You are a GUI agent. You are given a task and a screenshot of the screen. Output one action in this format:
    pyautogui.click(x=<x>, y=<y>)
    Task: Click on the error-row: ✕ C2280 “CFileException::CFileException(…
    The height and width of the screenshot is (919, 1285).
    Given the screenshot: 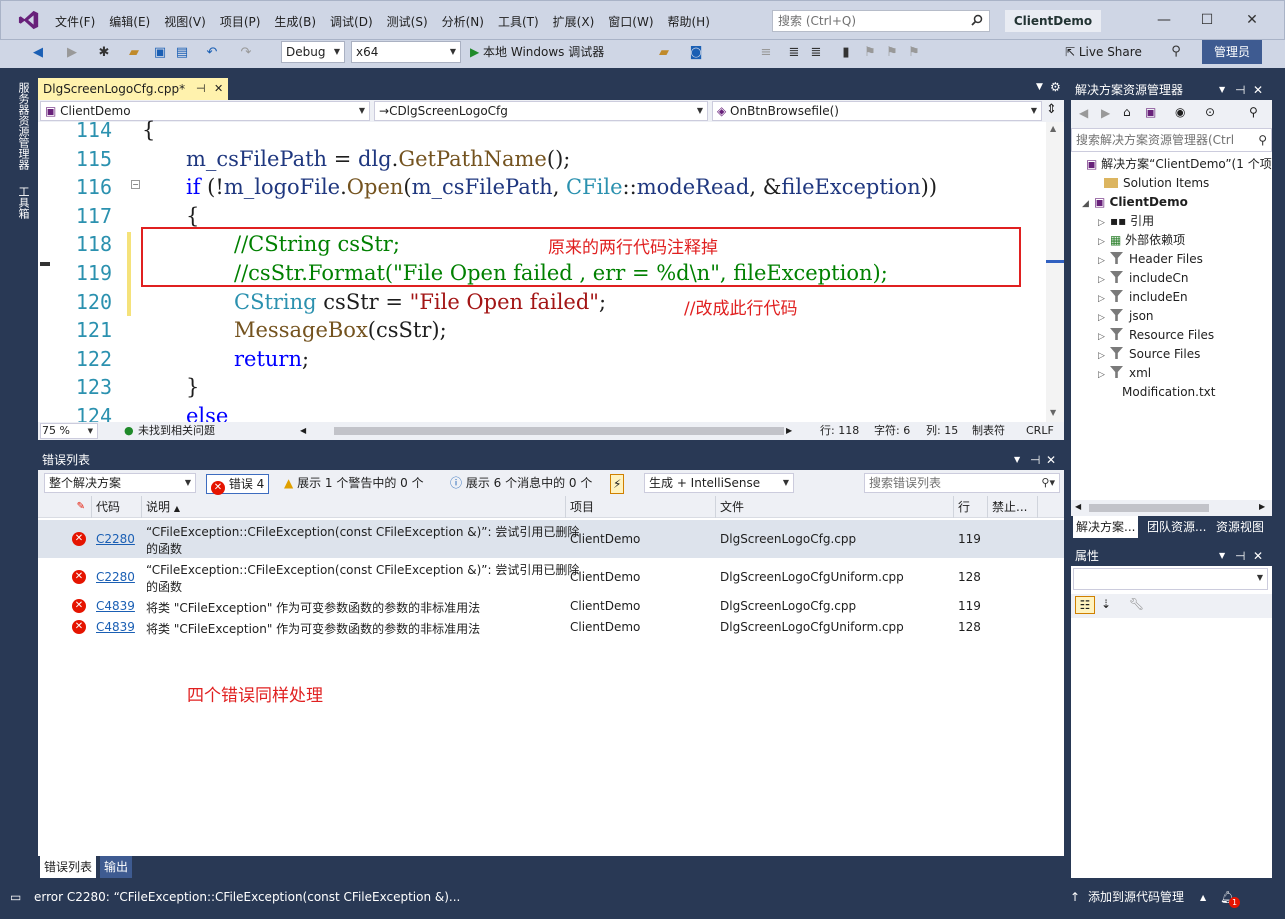 What is the action you would take?
    pyautogui.click(x=551, y=577)
    